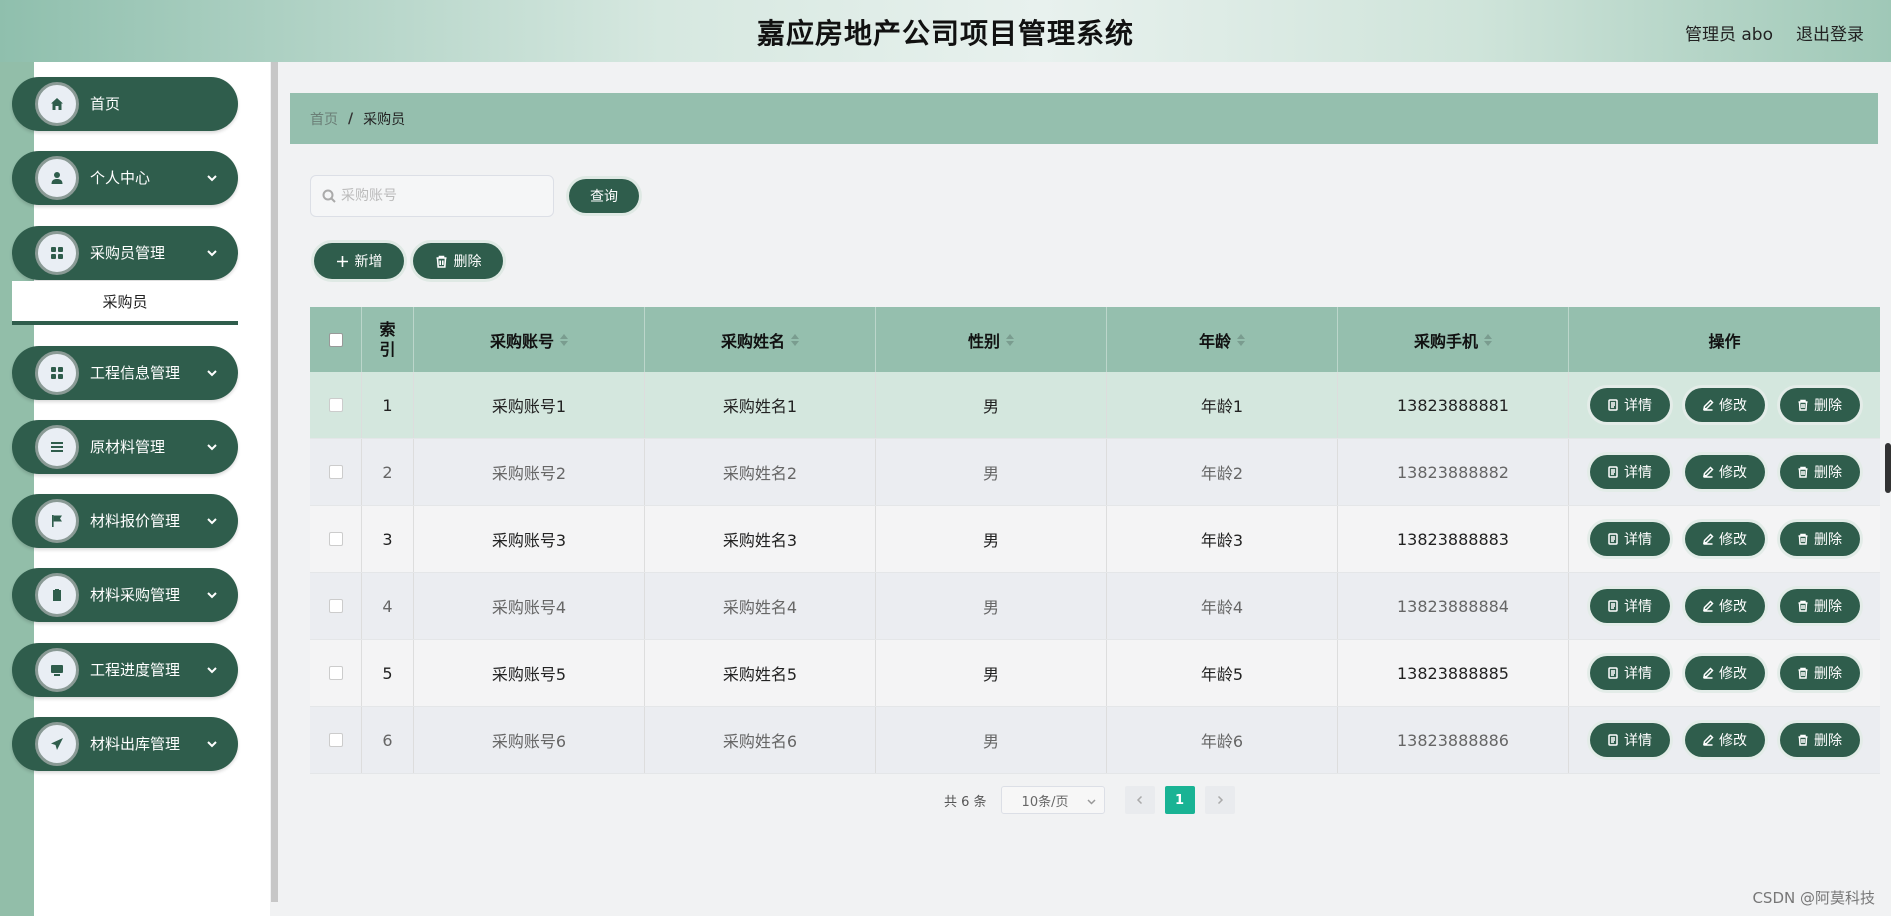  What do you see at coordinates (1095, 606) in the screenshot?
I see `table-row: 4 采购账号4 采购姓名4 男年龄4 13823888884 详情 修改 删除` at bounding box center [1095, 606].